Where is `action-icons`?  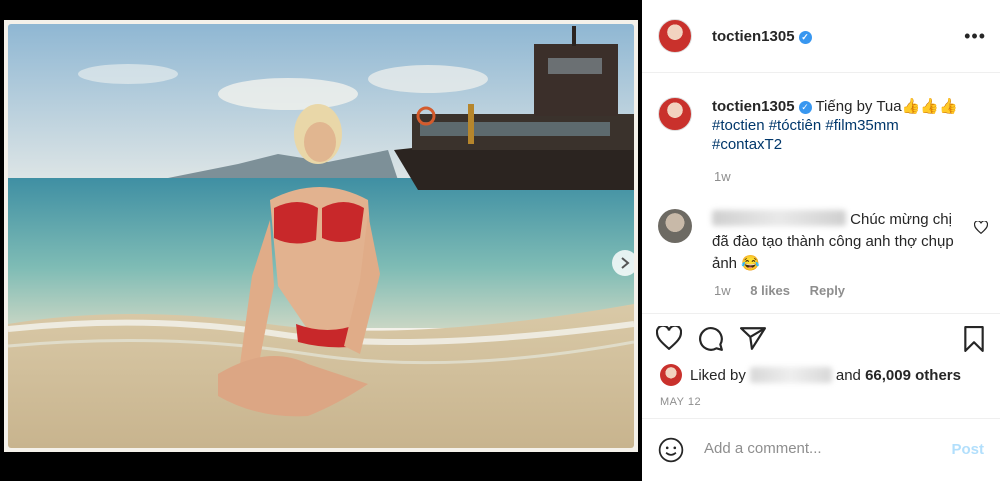 action-icons is located at coordinates (711, 339).